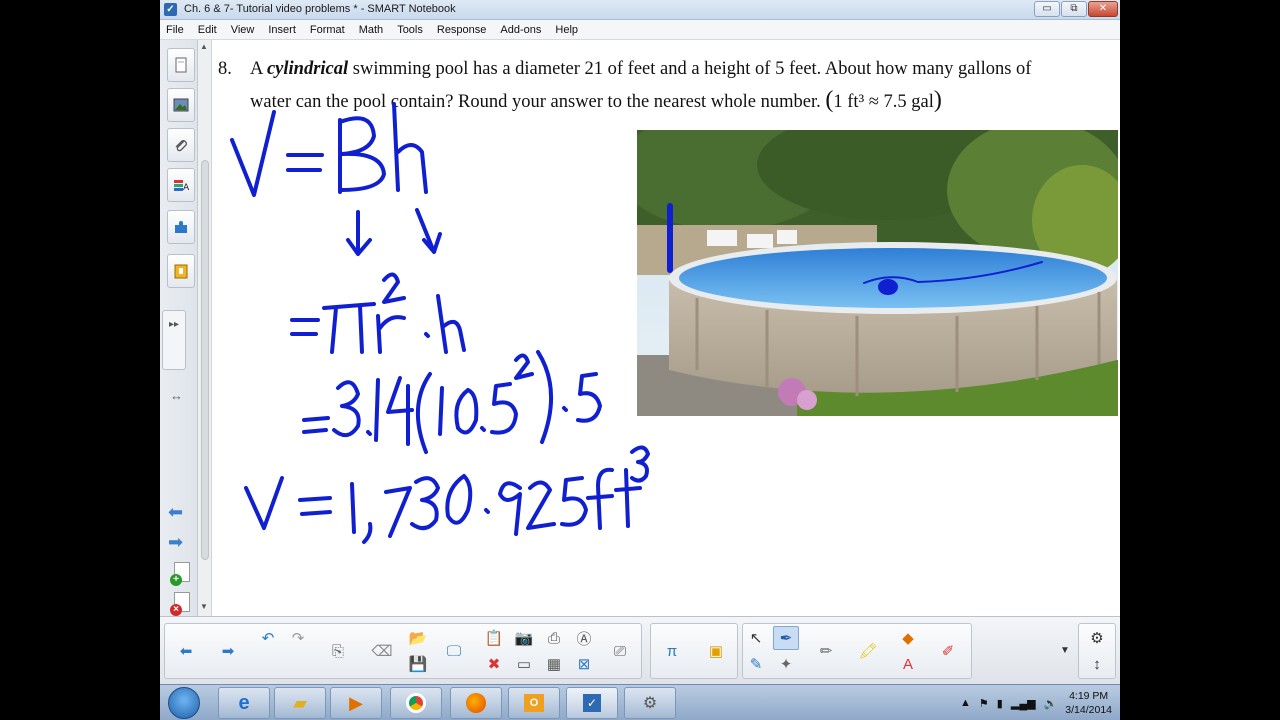  Describe the element at coordinates (228, 651) in the screenshot. I see `next-page-icon: ➡` at that location.